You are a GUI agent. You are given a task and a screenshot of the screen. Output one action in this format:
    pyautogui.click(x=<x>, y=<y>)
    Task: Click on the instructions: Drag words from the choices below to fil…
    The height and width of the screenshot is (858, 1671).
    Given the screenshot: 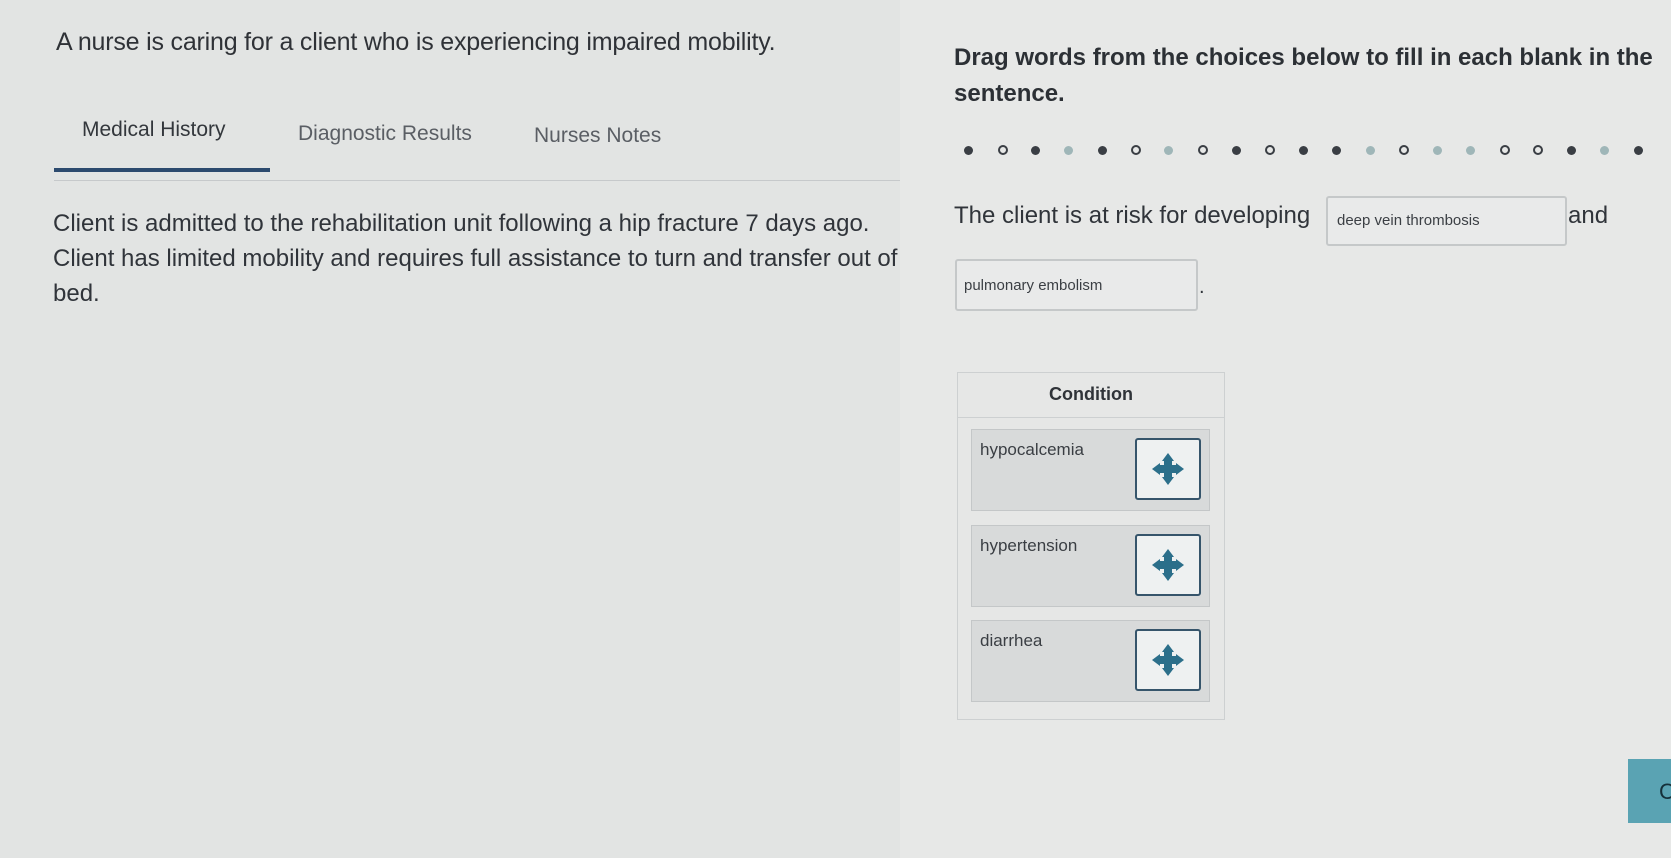 What is the action you would take?
    pyautogui.click(x=1312, y=76)
    